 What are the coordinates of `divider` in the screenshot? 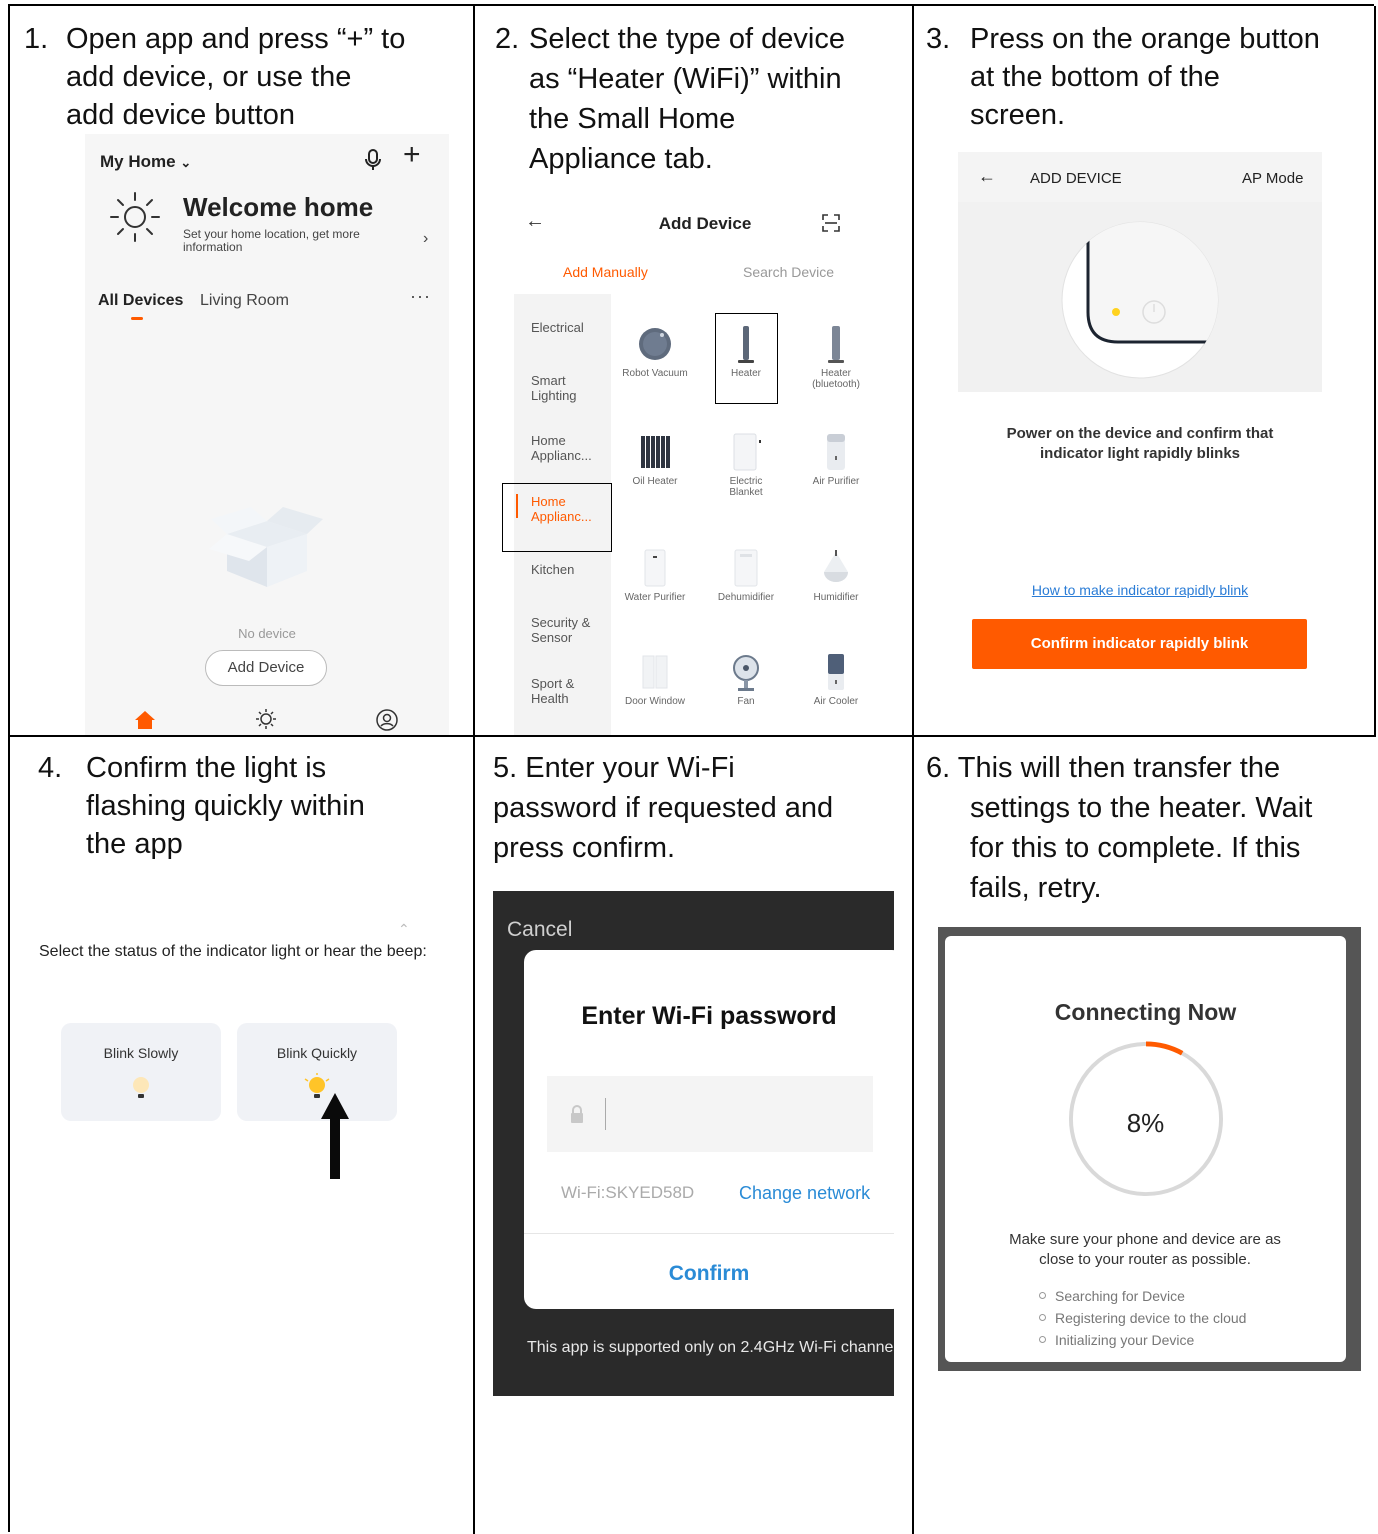 It's located at (709, 1233).